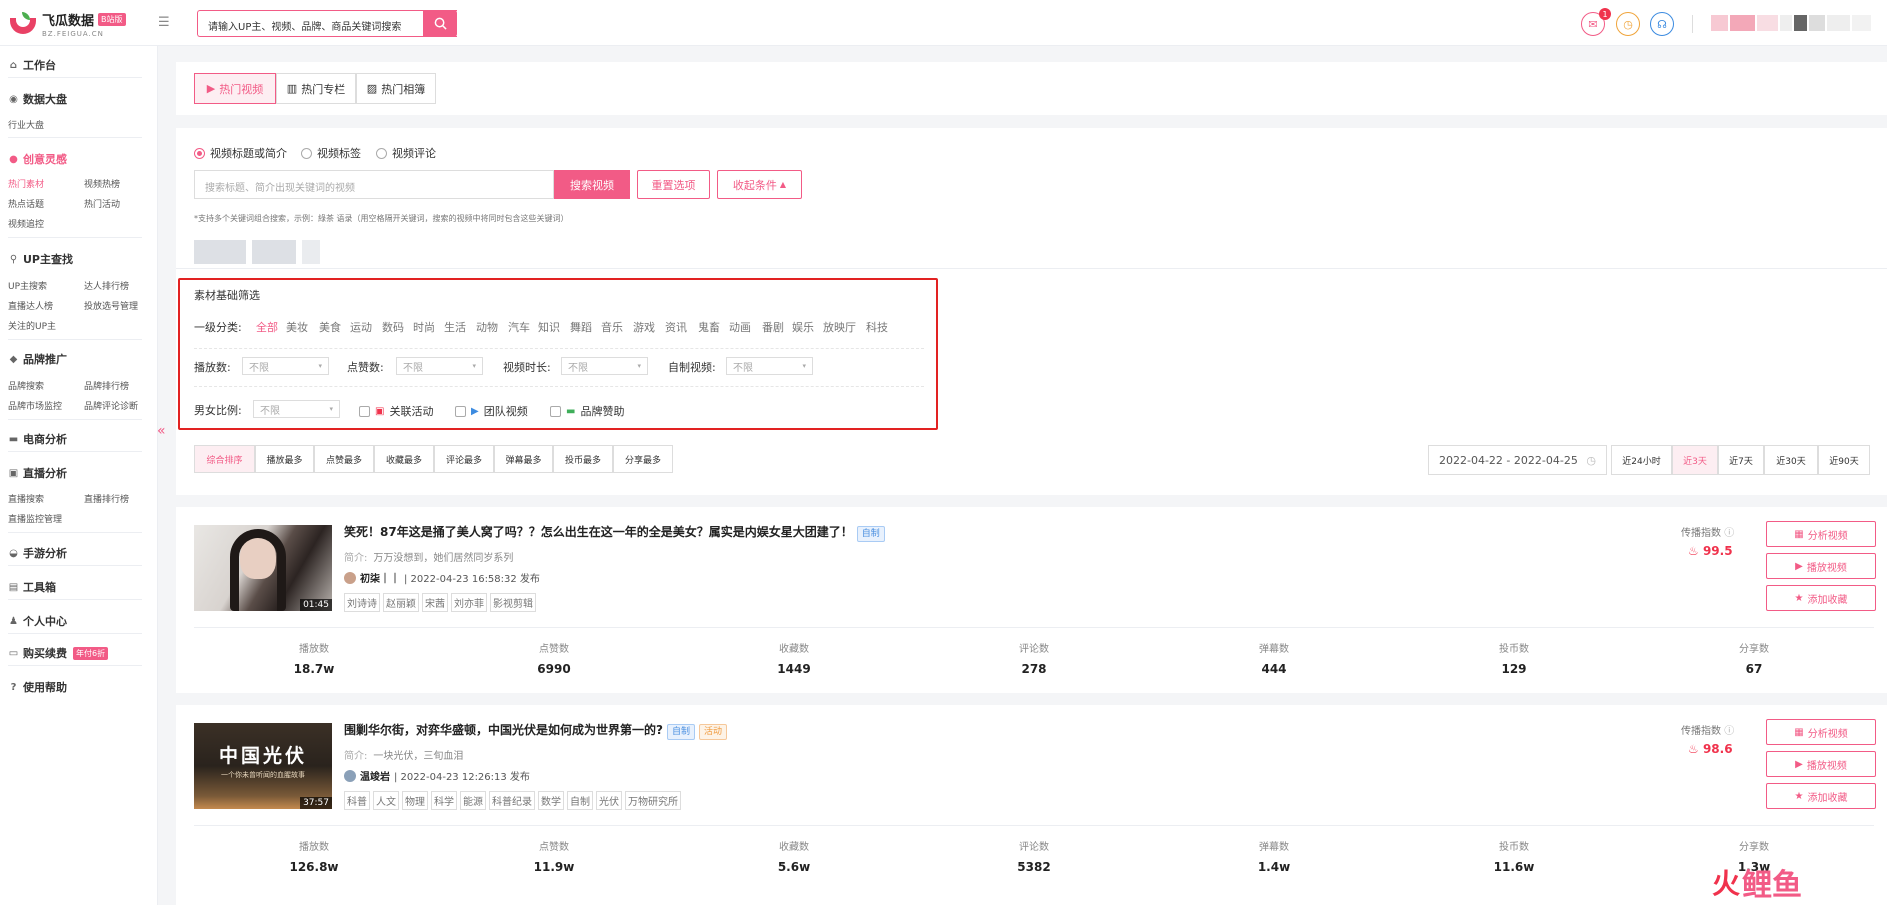 The height and width of the screenshot is (905, 1887). Describe the element at coordinates (106, 285) in the screenshot. I see `sidebar-item-talent-rank: 达人排行榜` at that location.